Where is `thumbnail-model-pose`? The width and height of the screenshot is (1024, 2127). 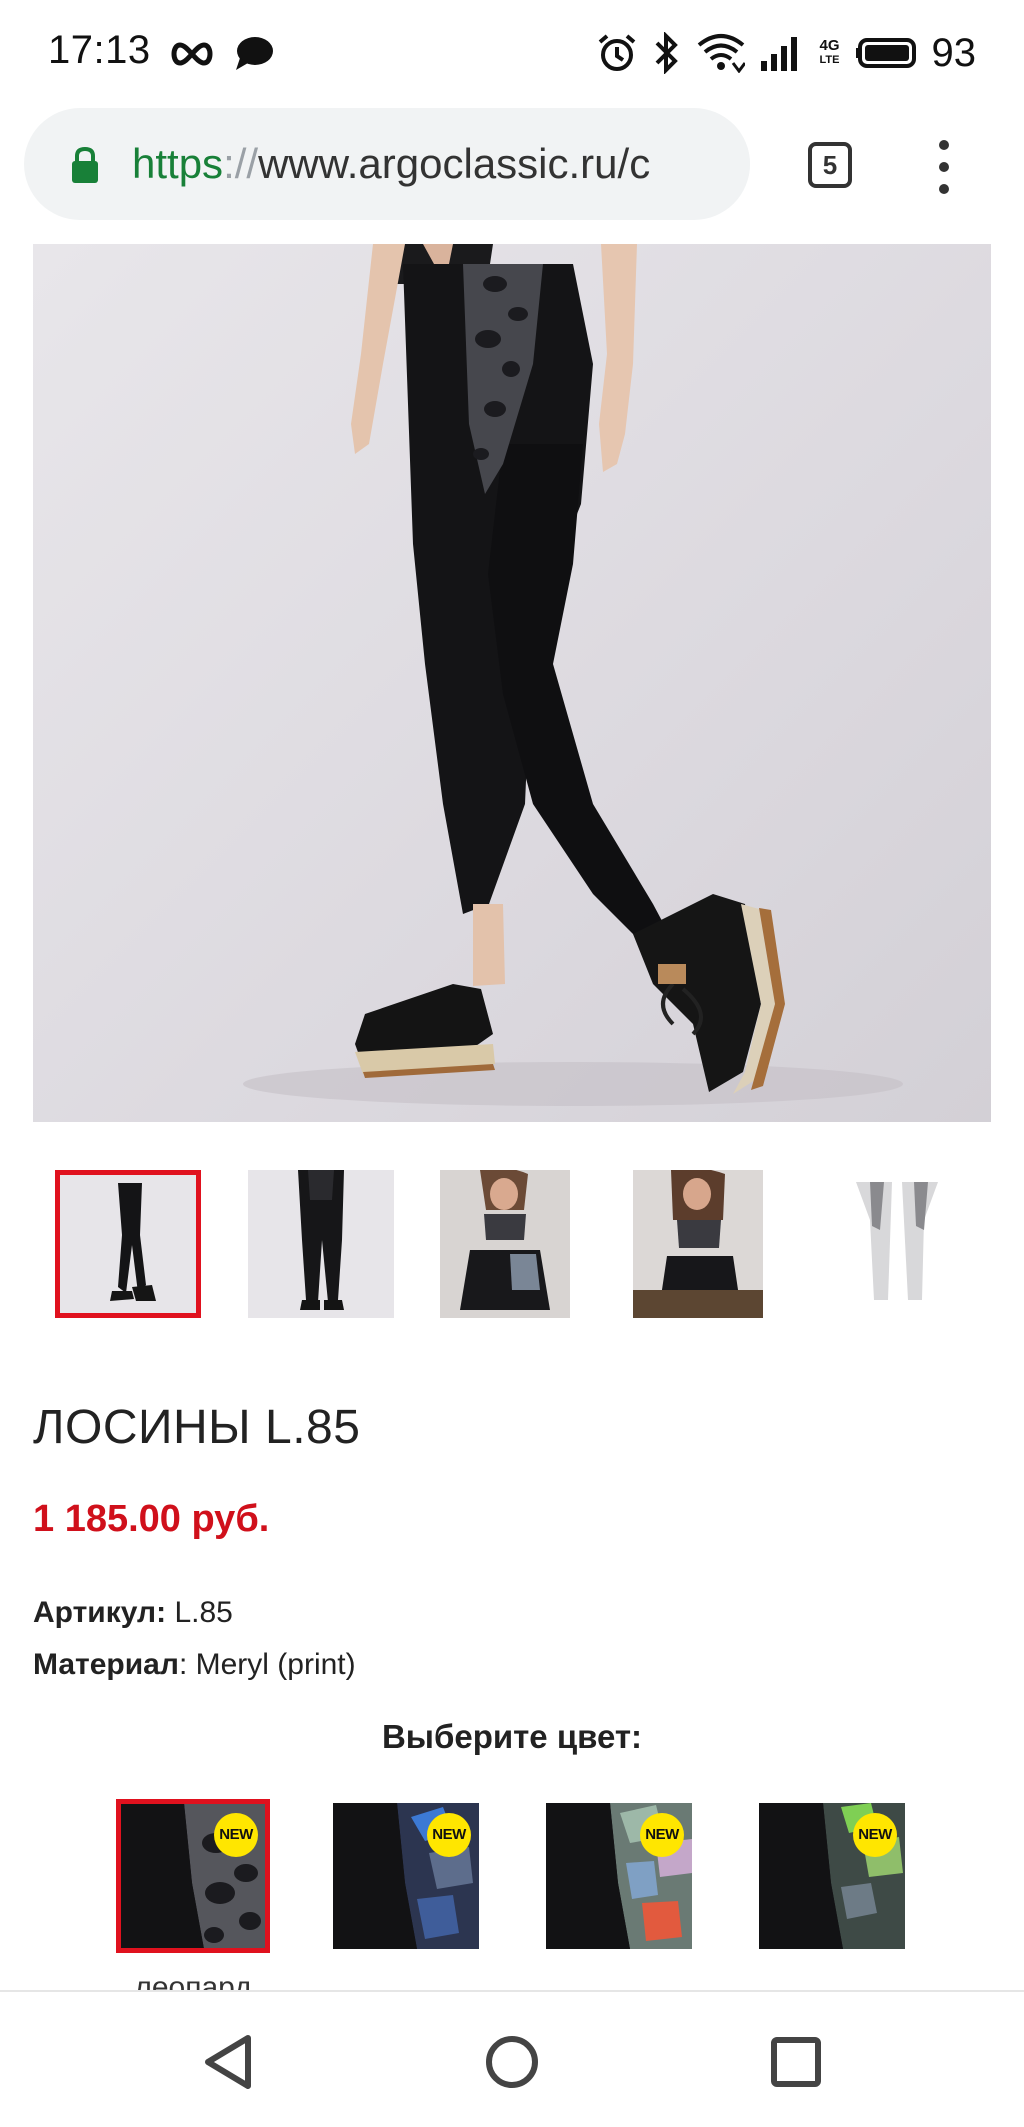 thumbnail-model-pose is located at coordinates (698, 1244).